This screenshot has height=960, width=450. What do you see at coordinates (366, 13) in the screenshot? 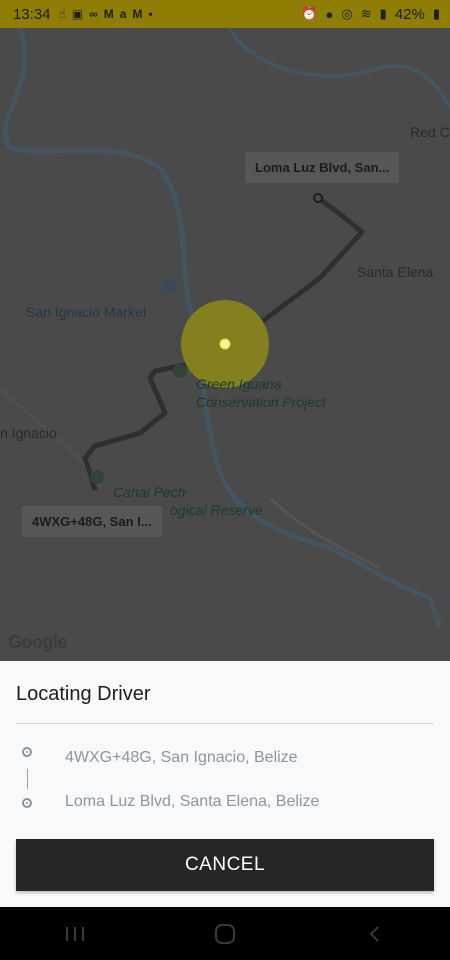
I see `wifi-icon: ≋` at bounding box center [366, 13].